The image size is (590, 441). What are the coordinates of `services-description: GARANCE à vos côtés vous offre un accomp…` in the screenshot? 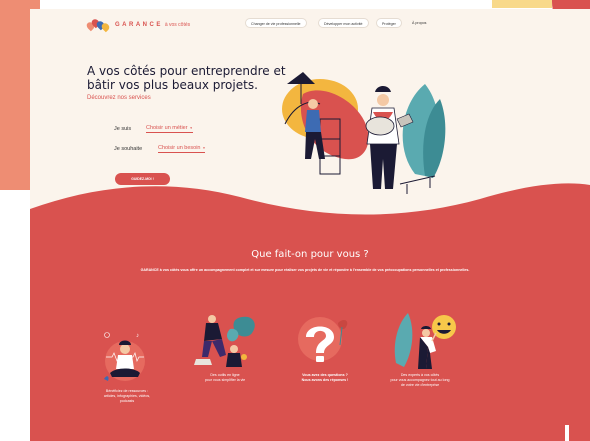 It's located at (305, 270).